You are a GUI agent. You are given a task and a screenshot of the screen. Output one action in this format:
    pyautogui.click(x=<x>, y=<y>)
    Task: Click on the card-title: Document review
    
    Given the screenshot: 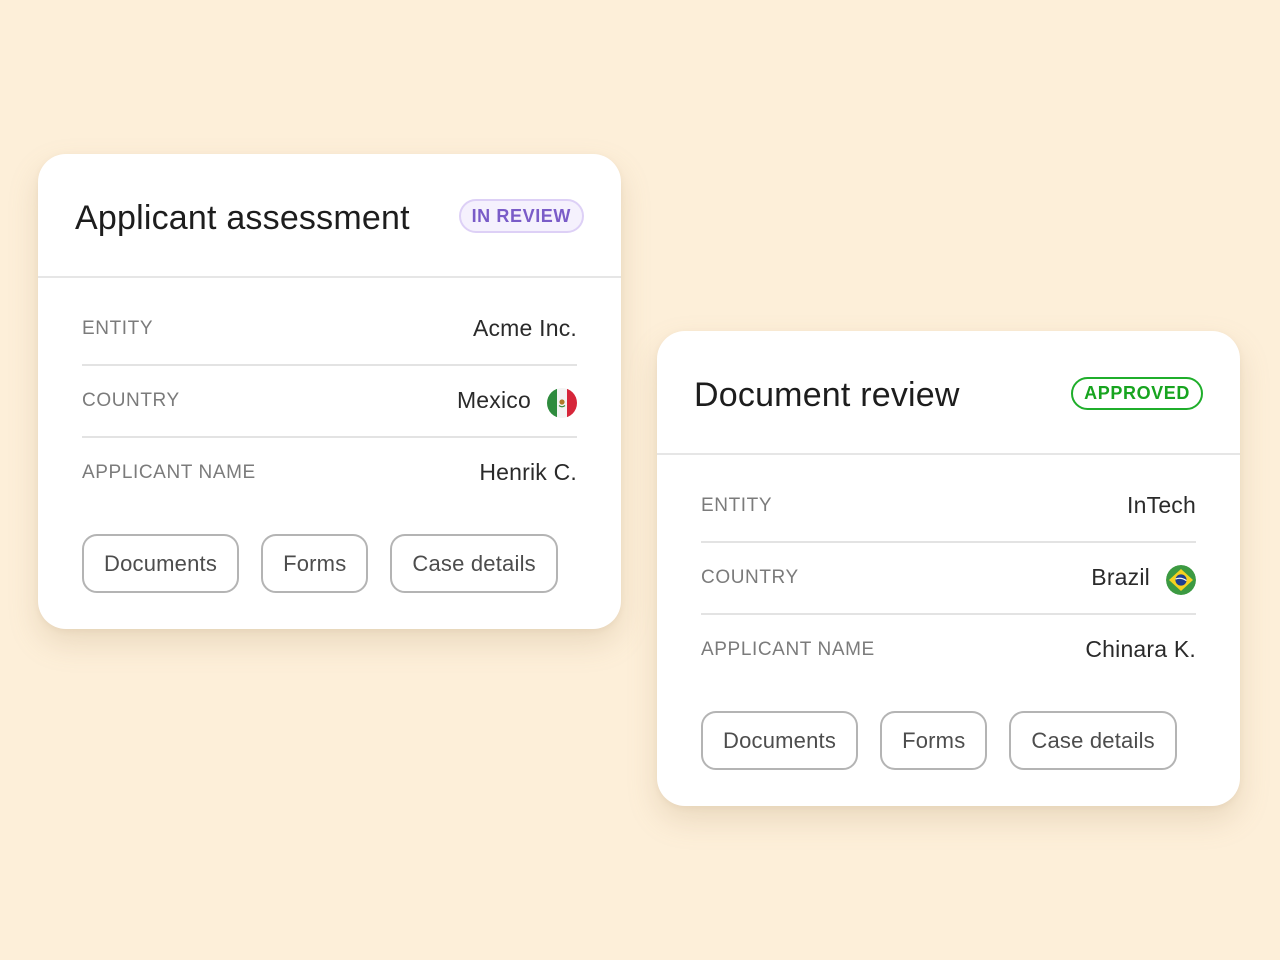 What is the action you would take?
    pyautogui.click(x=827, y=395)
    